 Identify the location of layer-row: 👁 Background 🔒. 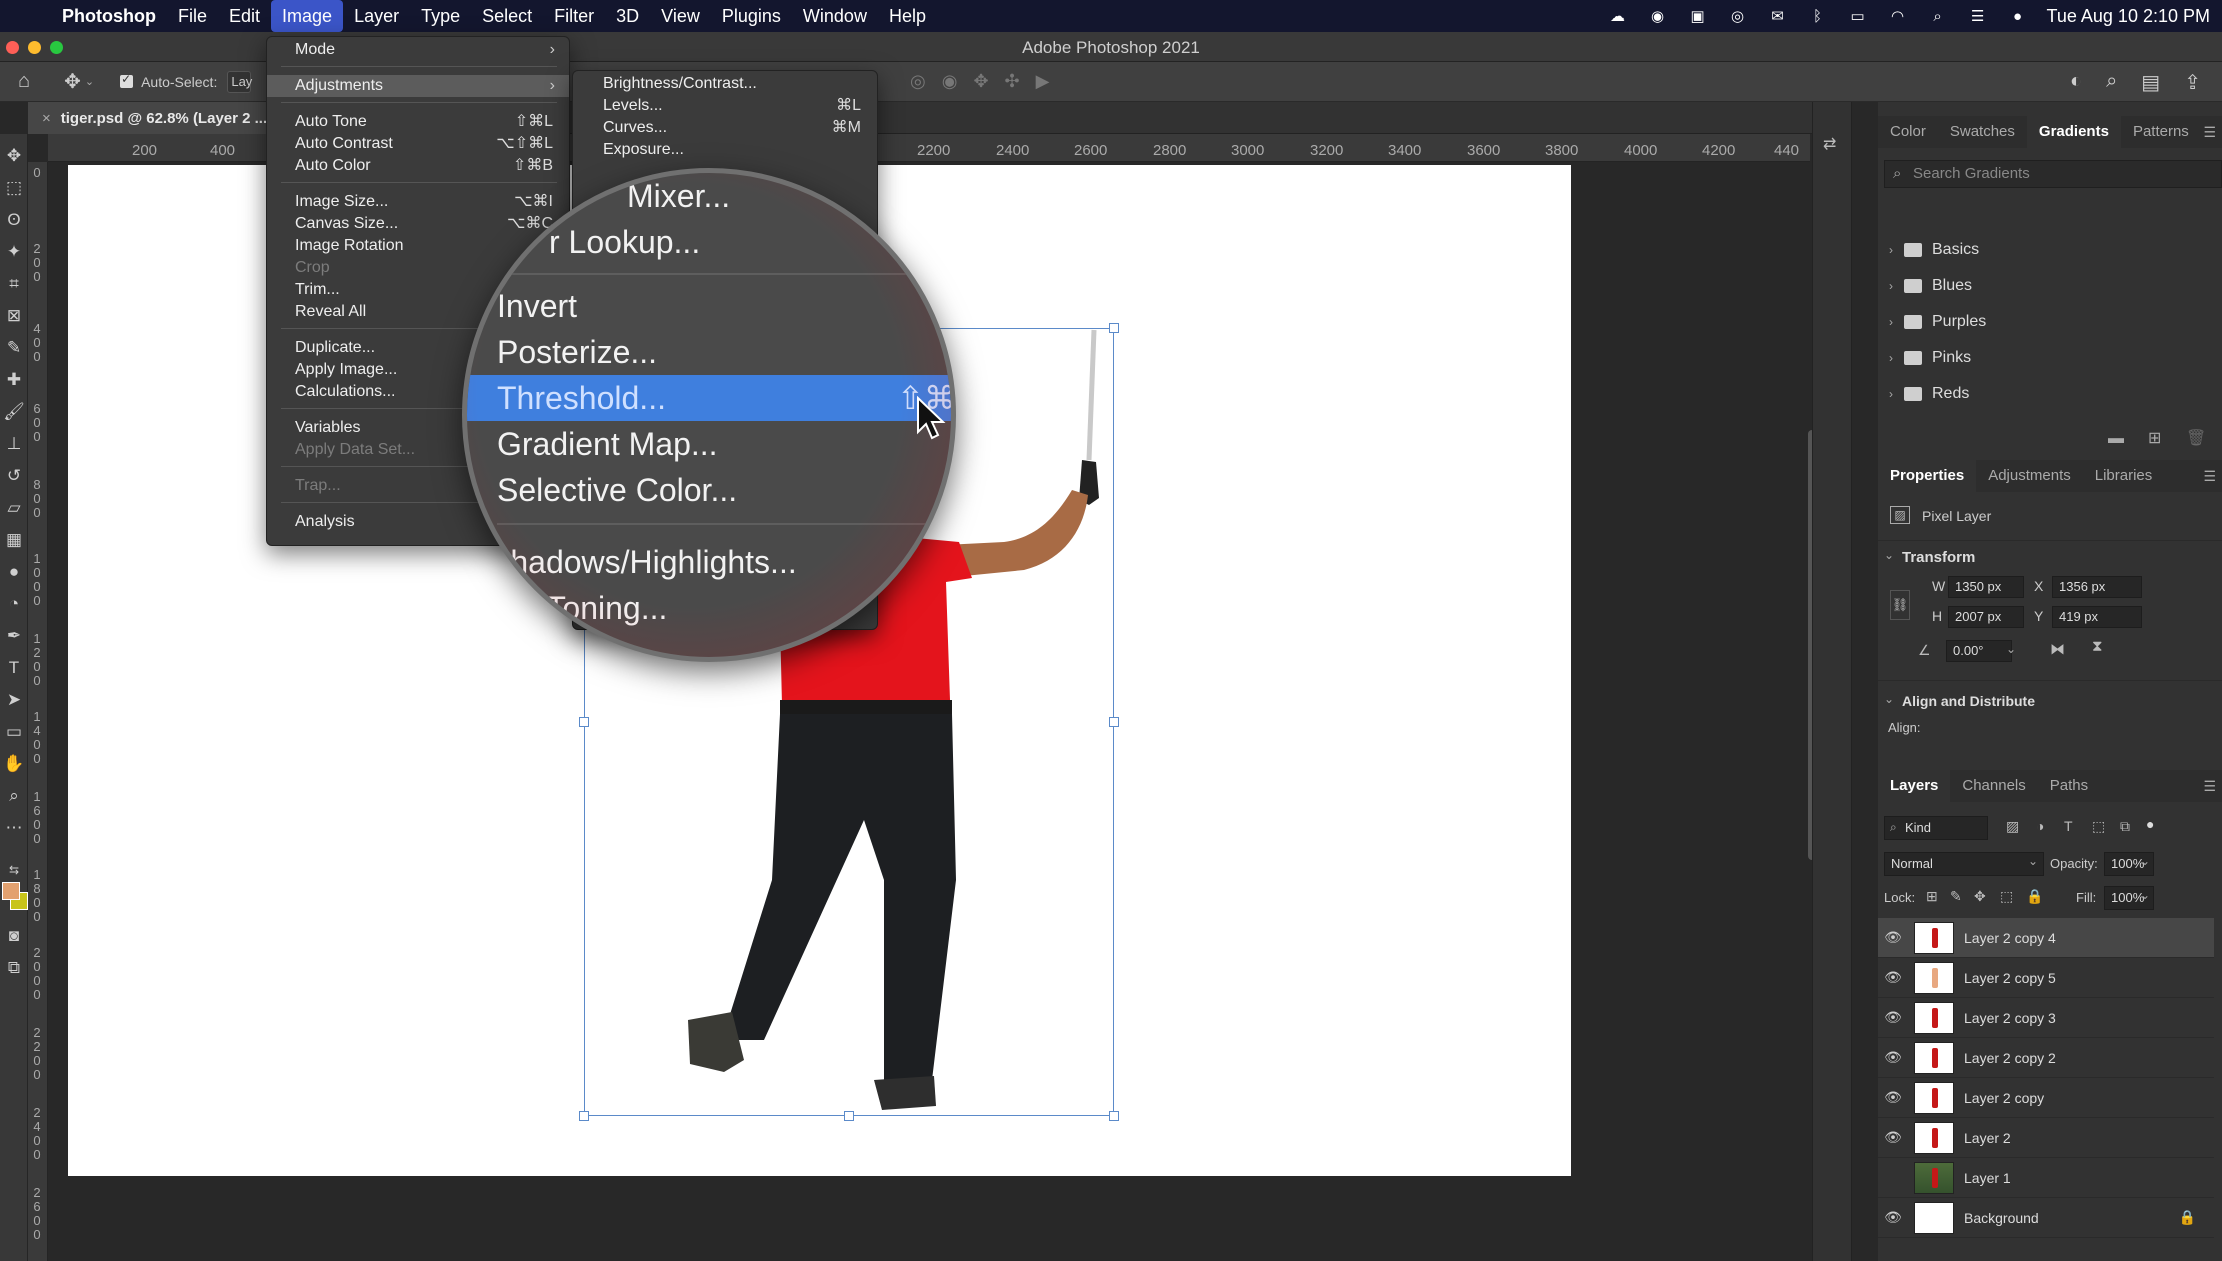
(2046, 1218).